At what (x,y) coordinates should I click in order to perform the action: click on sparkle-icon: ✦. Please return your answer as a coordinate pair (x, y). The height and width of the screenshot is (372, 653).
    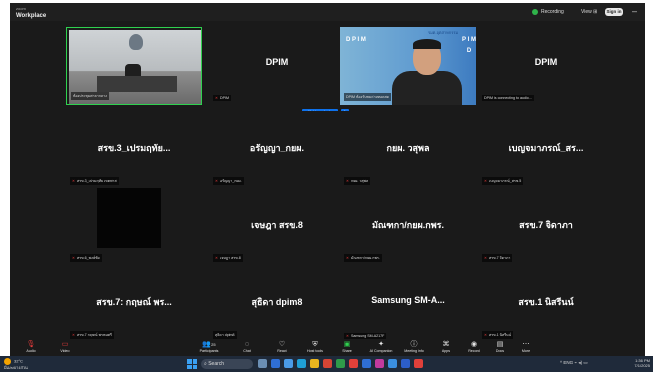
    Looking at the image, I should click on (381, 344).